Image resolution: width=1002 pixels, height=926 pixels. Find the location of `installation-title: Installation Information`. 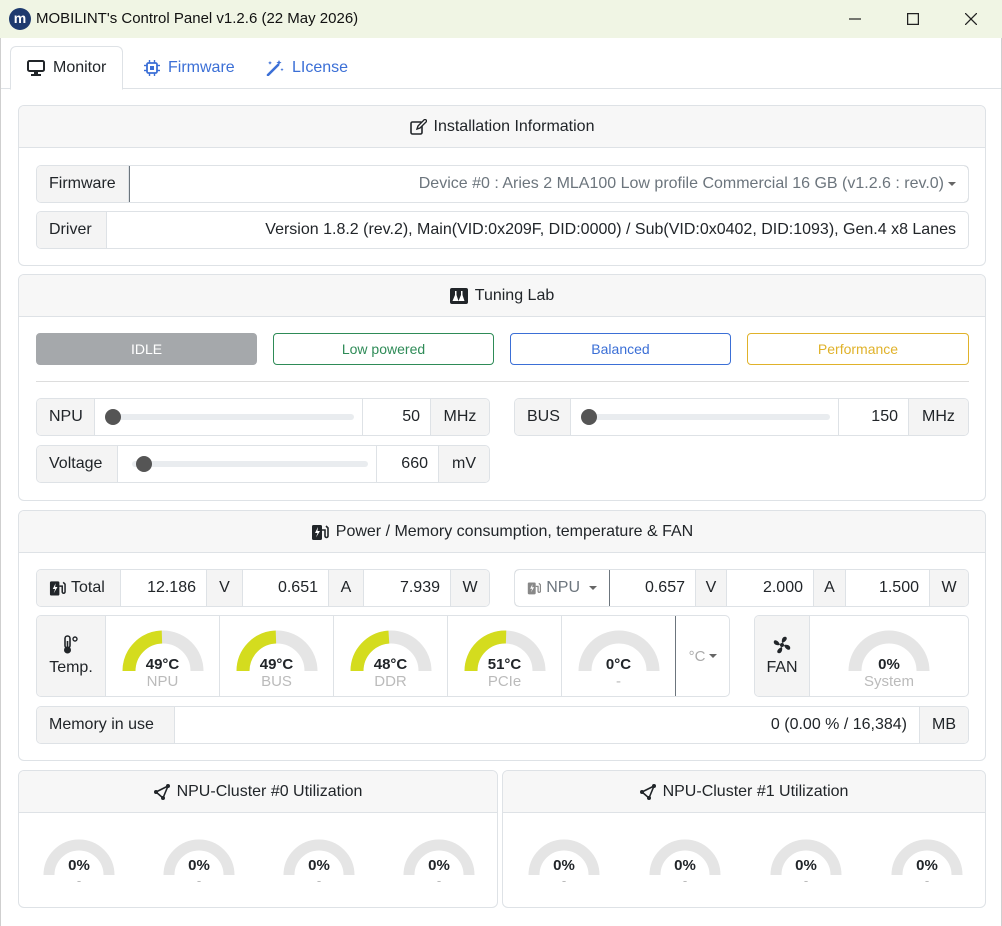

installation-title: Installation Information is located at coordinates (514, 126).